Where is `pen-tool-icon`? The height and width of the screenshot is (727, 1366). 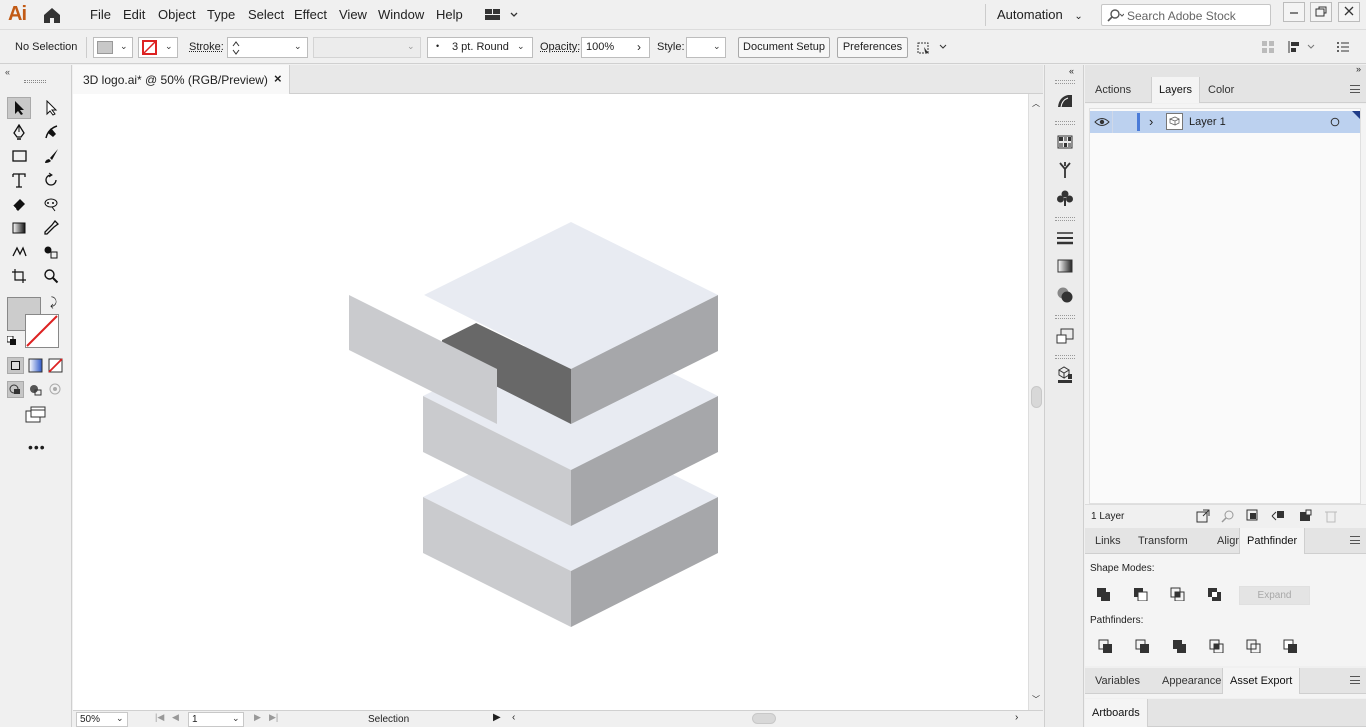
pen-tool-icon is located at coordinates (19, 132).